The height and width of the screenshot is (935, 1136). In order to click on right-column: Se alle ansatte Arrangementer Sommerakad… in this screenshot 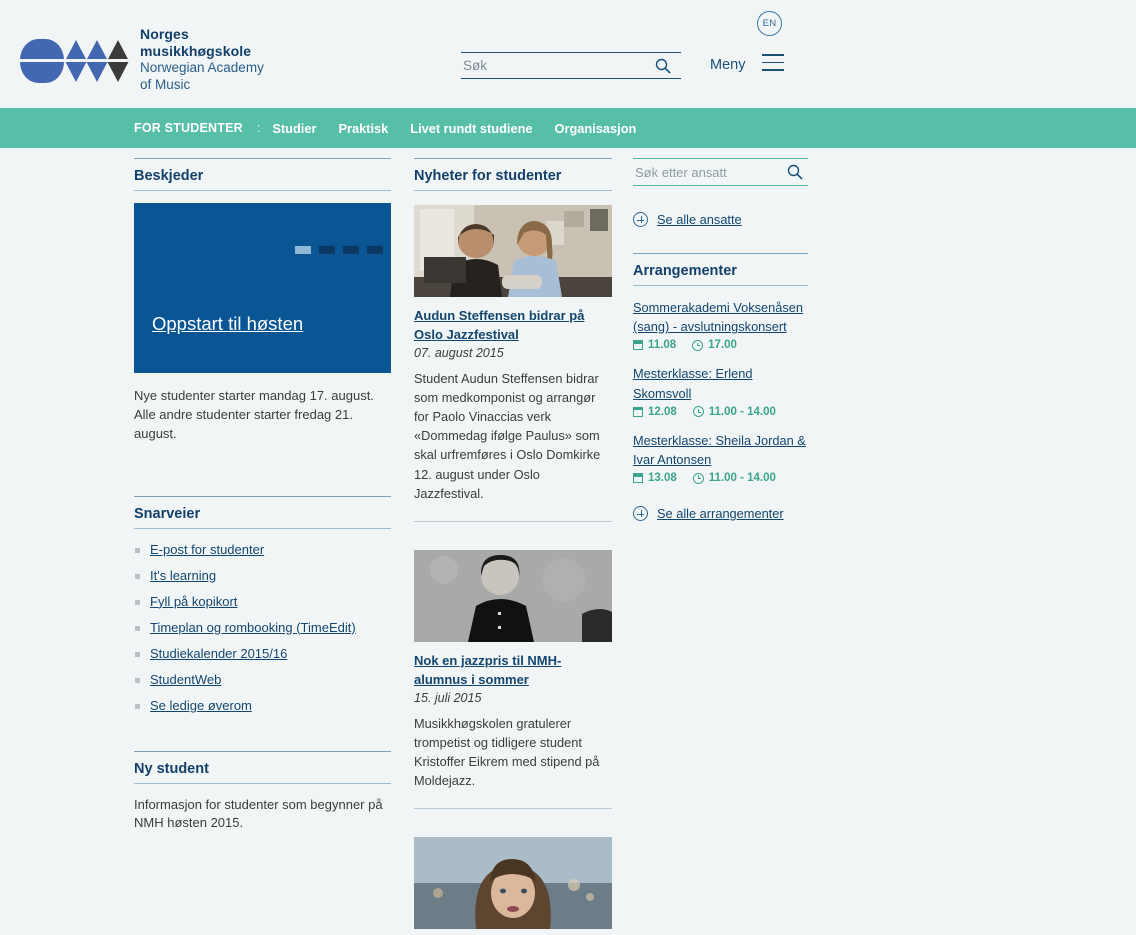, I will do `click(720, 340)`.